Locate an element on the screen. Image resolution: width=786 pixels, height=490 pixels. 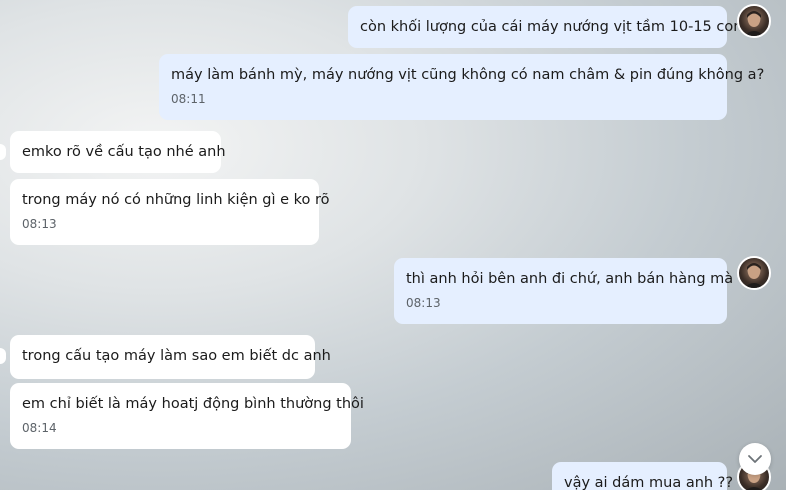
chevron-down-icon is located at coordinates (755, 459).